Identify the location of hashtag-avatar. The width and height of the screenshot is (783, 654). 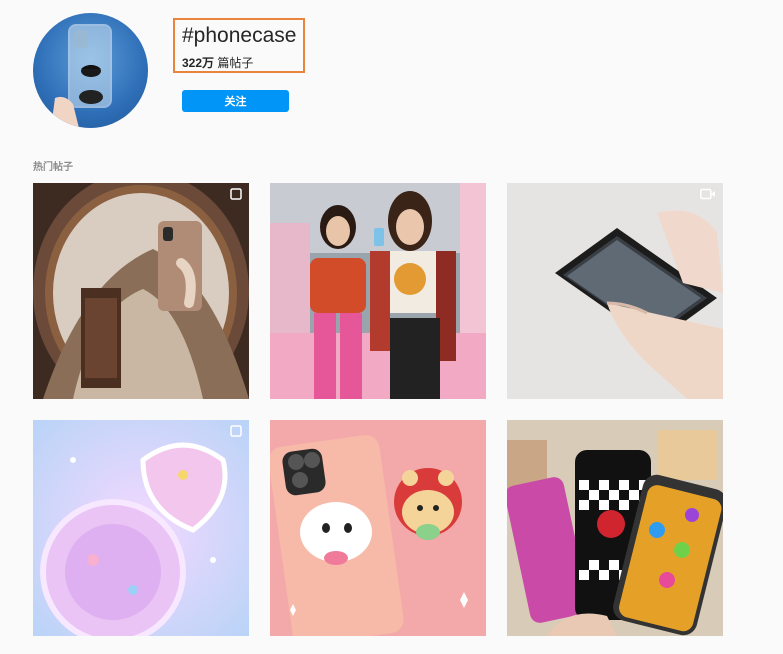
(90, 70).